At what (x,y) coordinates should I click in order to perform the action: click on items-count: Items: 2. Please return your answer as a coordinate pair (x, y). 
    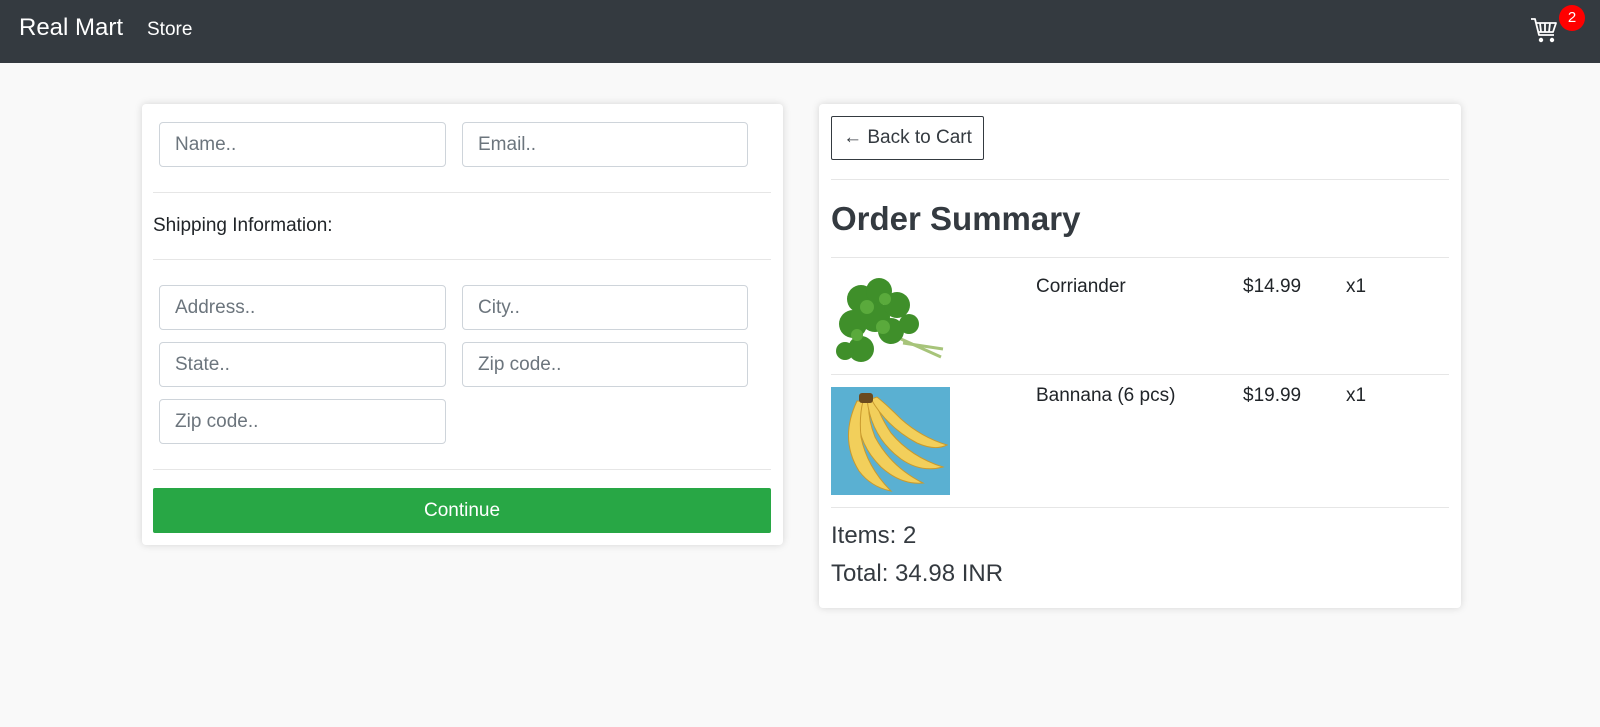
    Looking at the image, I should click on (874, 535).